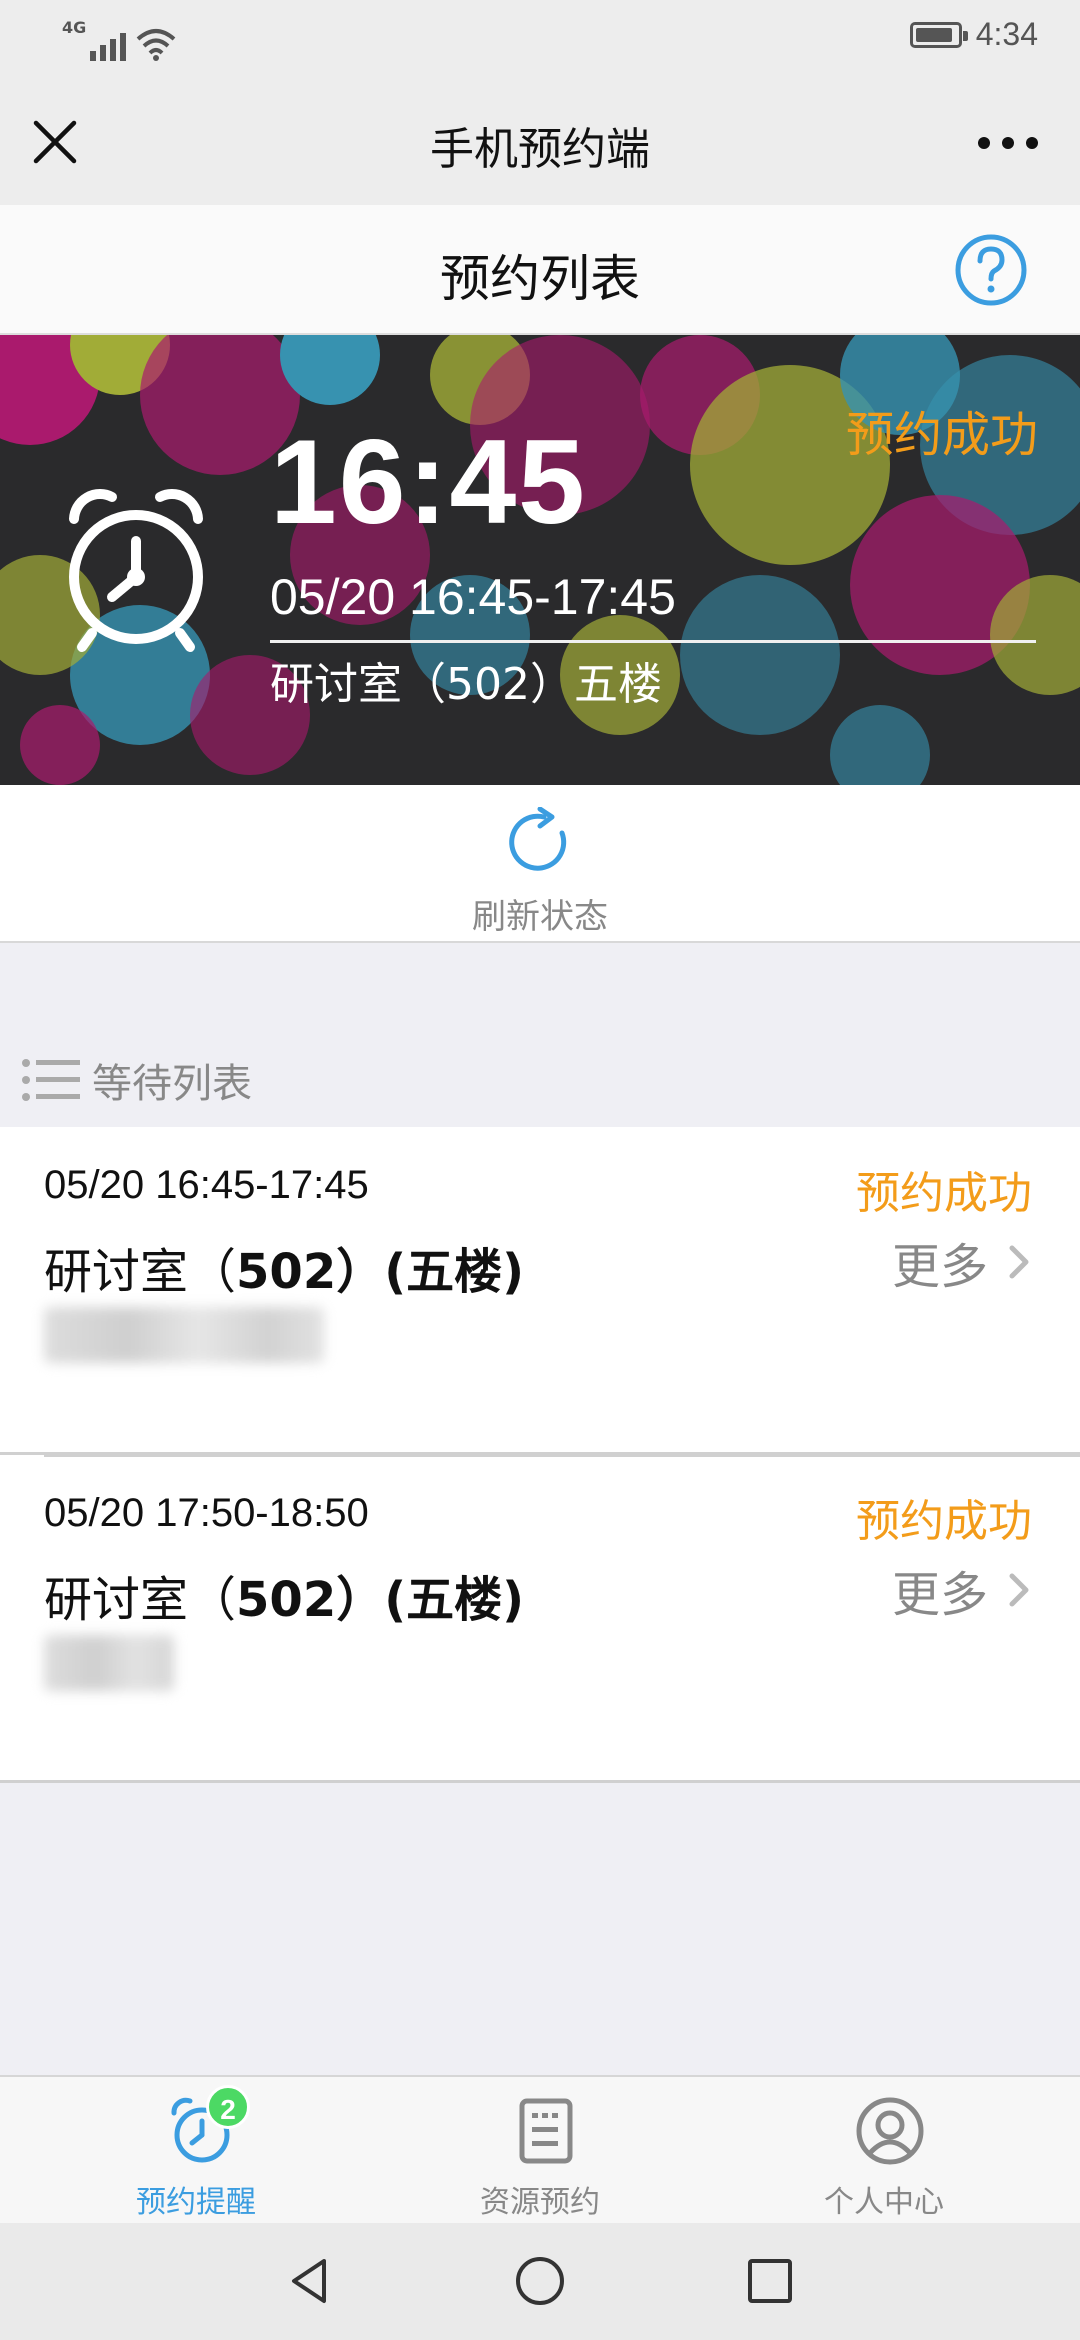 This screenshot has width=1080, height=2340. What do you see at coordinates (1008, 143) in the screenshot?
I see `more-dots-icon` at bounding box center [1008, 143].